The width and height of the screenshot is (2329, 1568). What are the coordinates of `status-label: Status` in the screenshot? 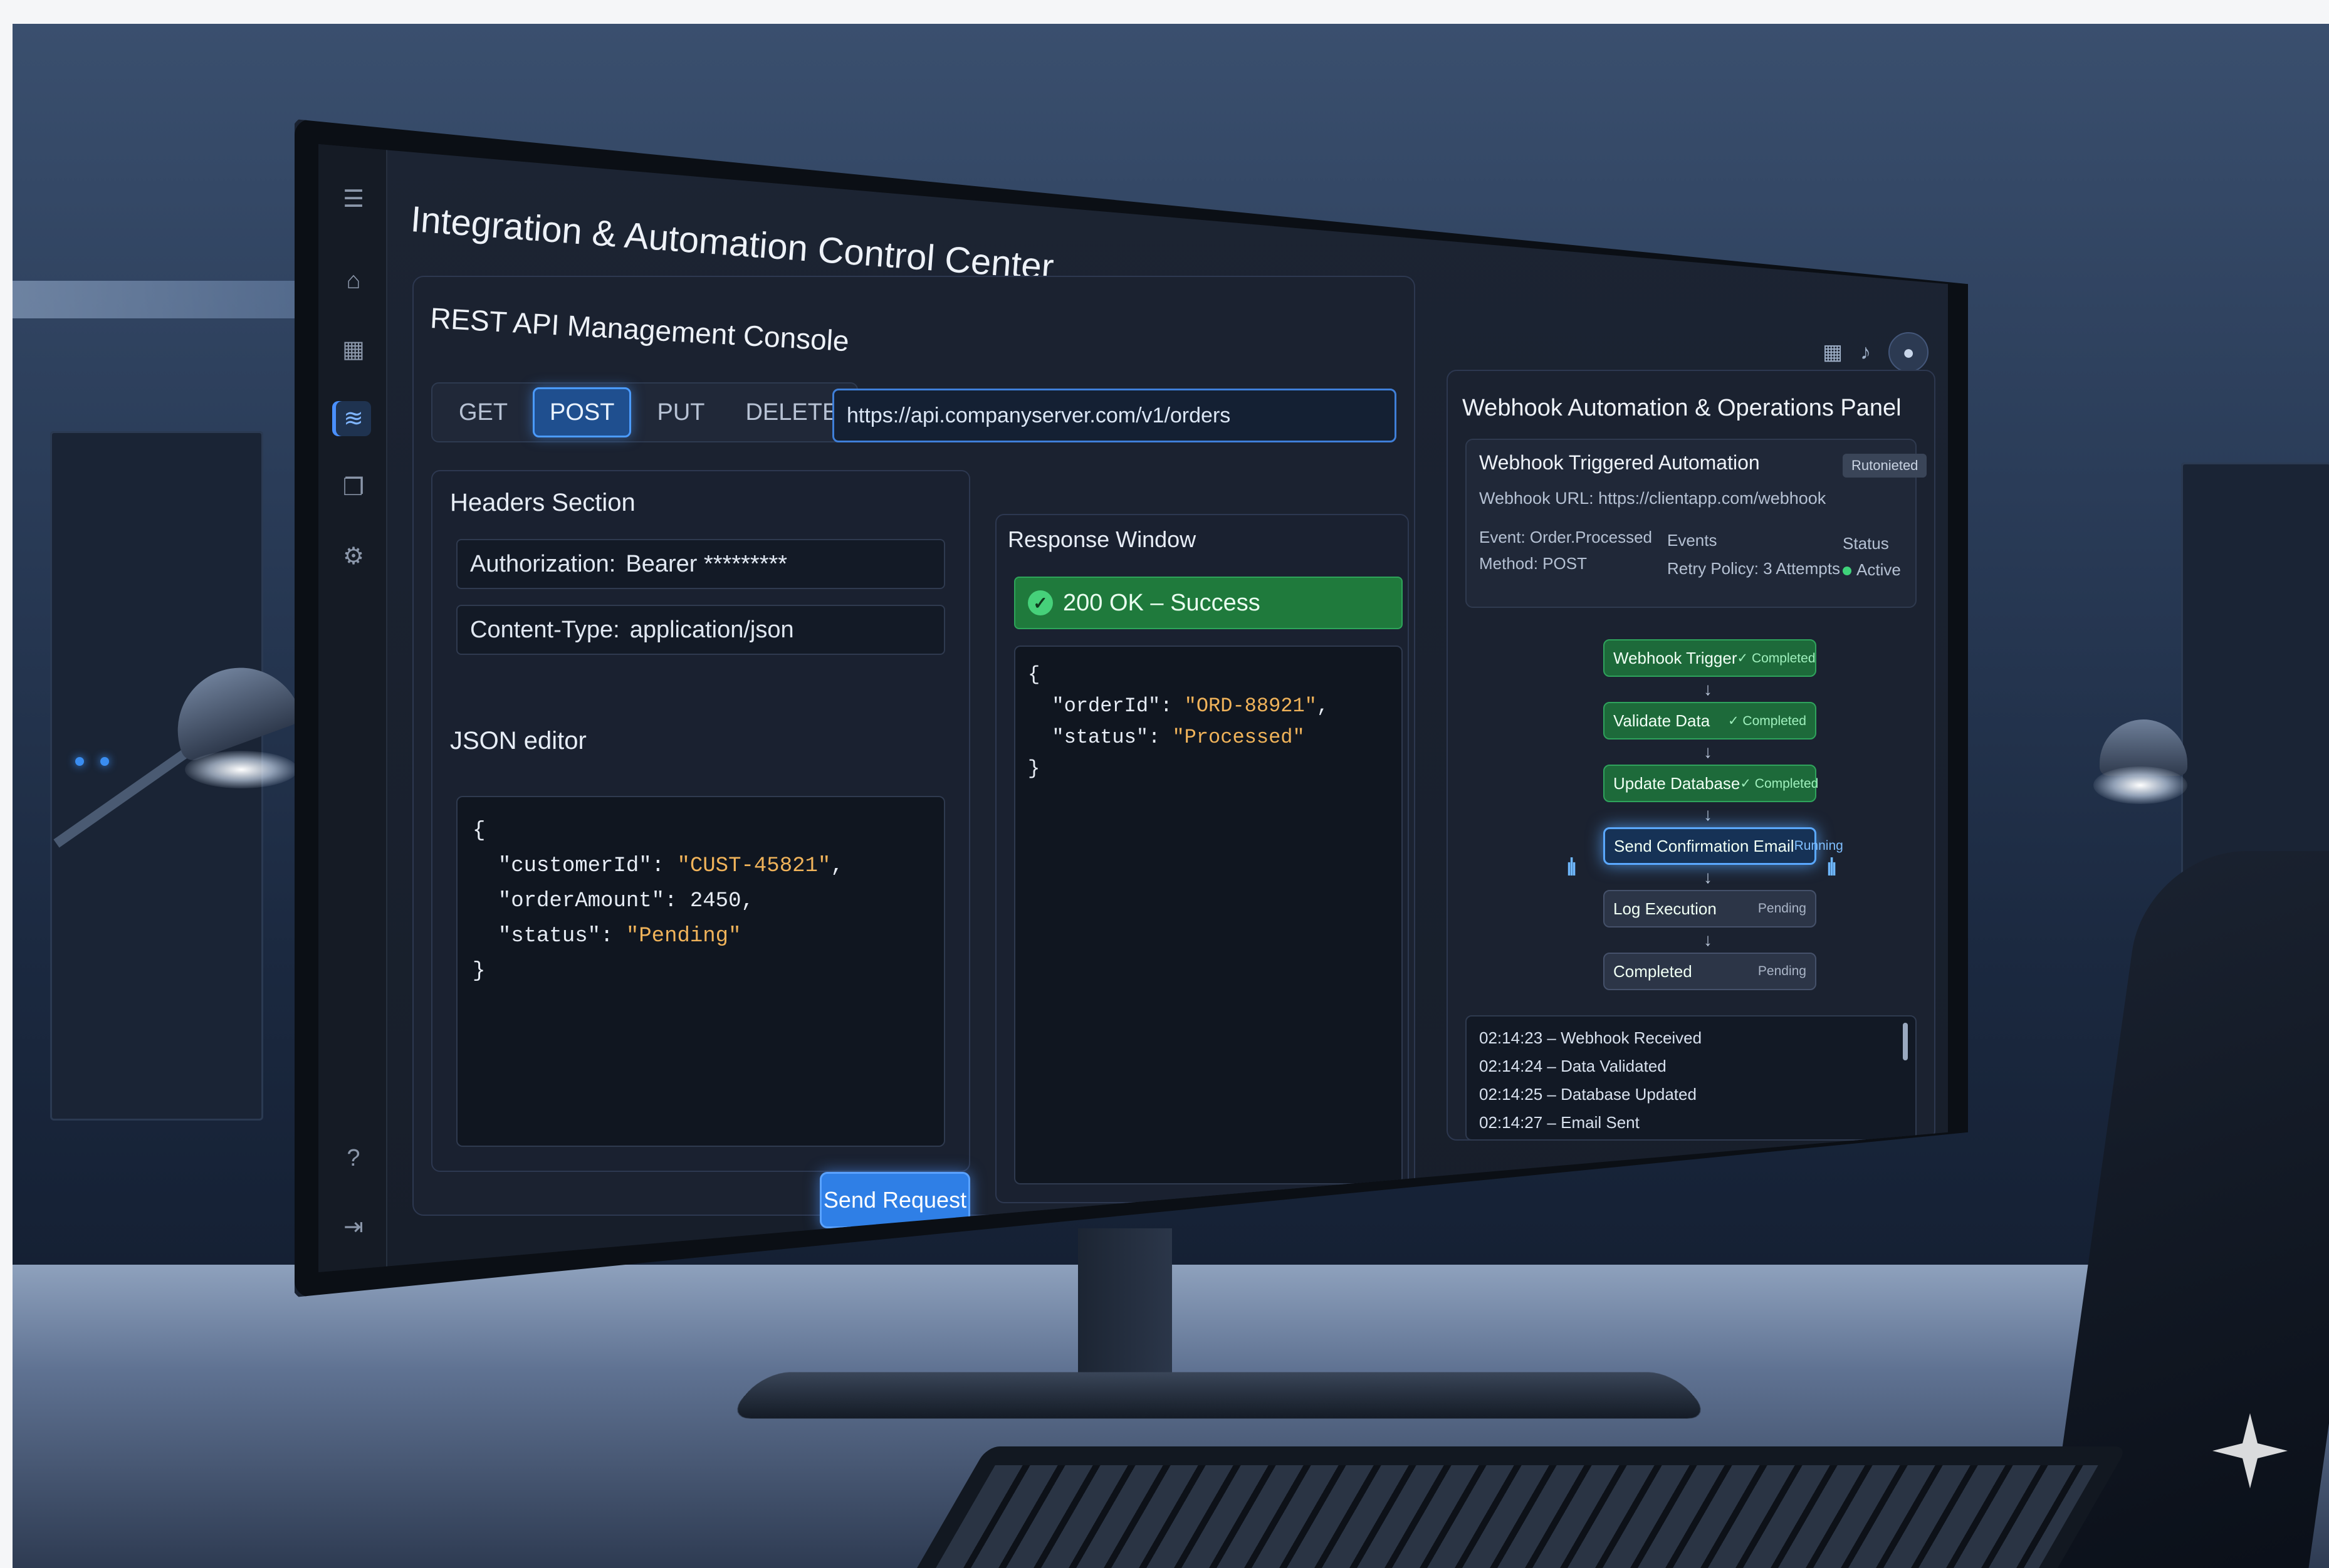 It's located at (1866, 543).